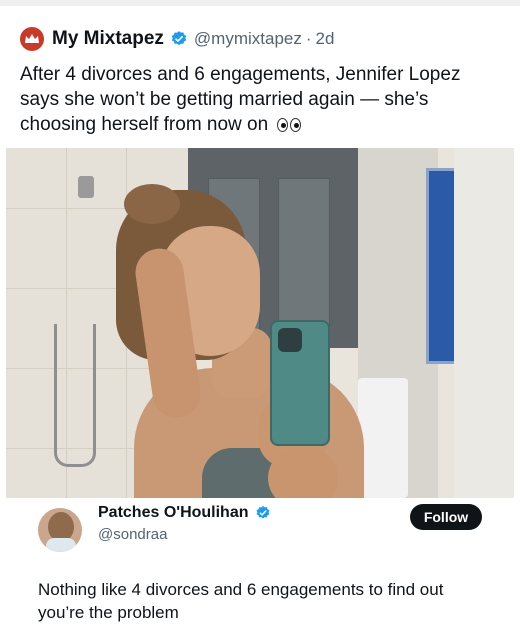 This screenshot has height=640, width=520. I want to click on shower-hose, so click(75, 395).